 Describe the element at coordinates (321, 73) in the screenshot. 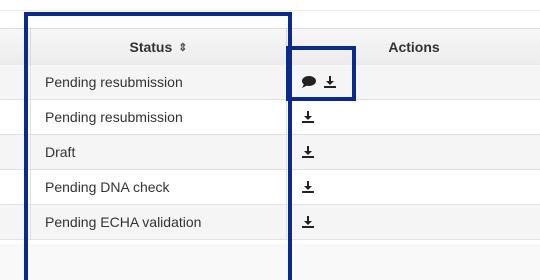

I see `actions-highlight` at that location.